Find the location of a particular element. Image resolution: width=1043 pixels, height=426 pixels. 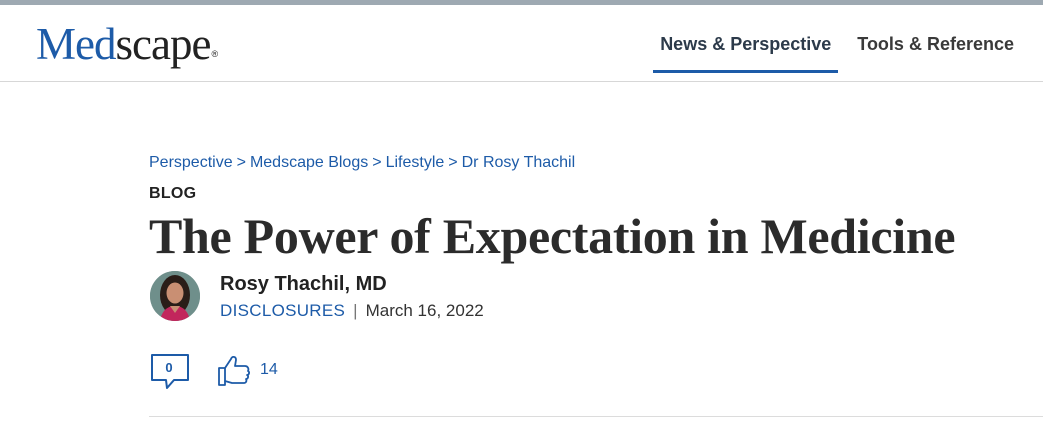

publish-date: March 16, 2022 is located at coordinates (424, 310).